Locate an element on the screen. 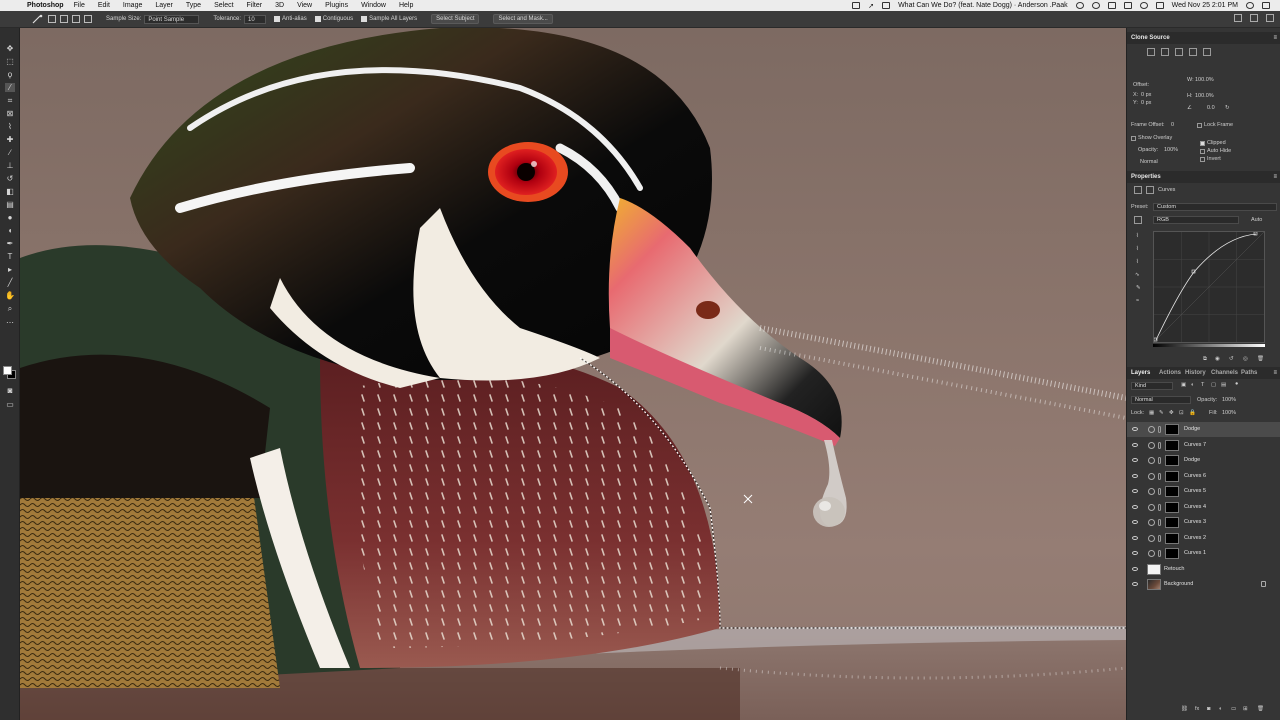  layer-row-retouch: Retouch is located at coordinates (1203, 569).